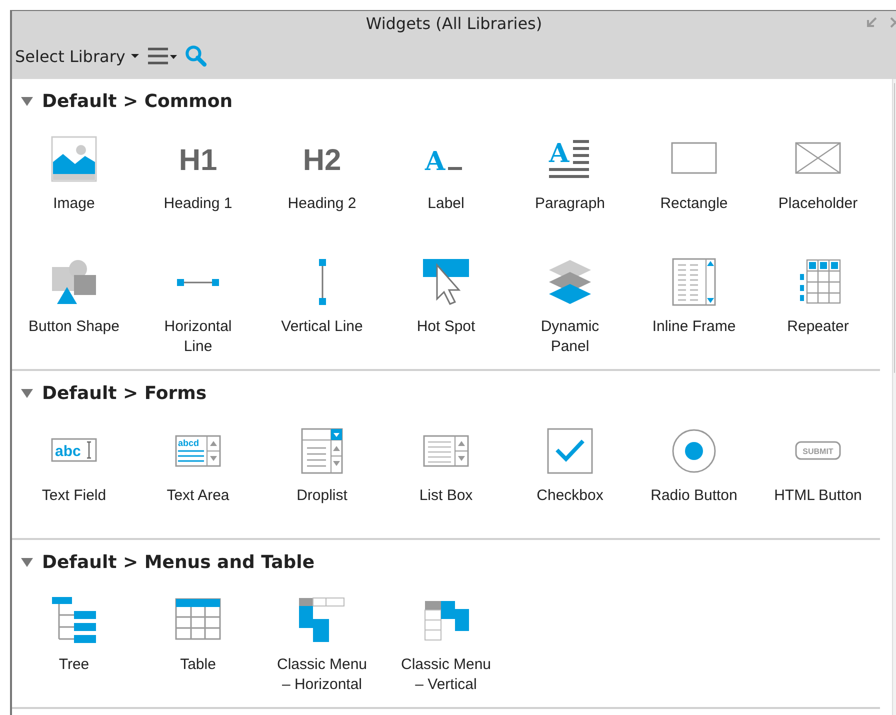 This screenshot has height=715, width=896. Describe the element at coordinates (137, 101) in the screenshot. I see `section-title: Default > Common` at that location.